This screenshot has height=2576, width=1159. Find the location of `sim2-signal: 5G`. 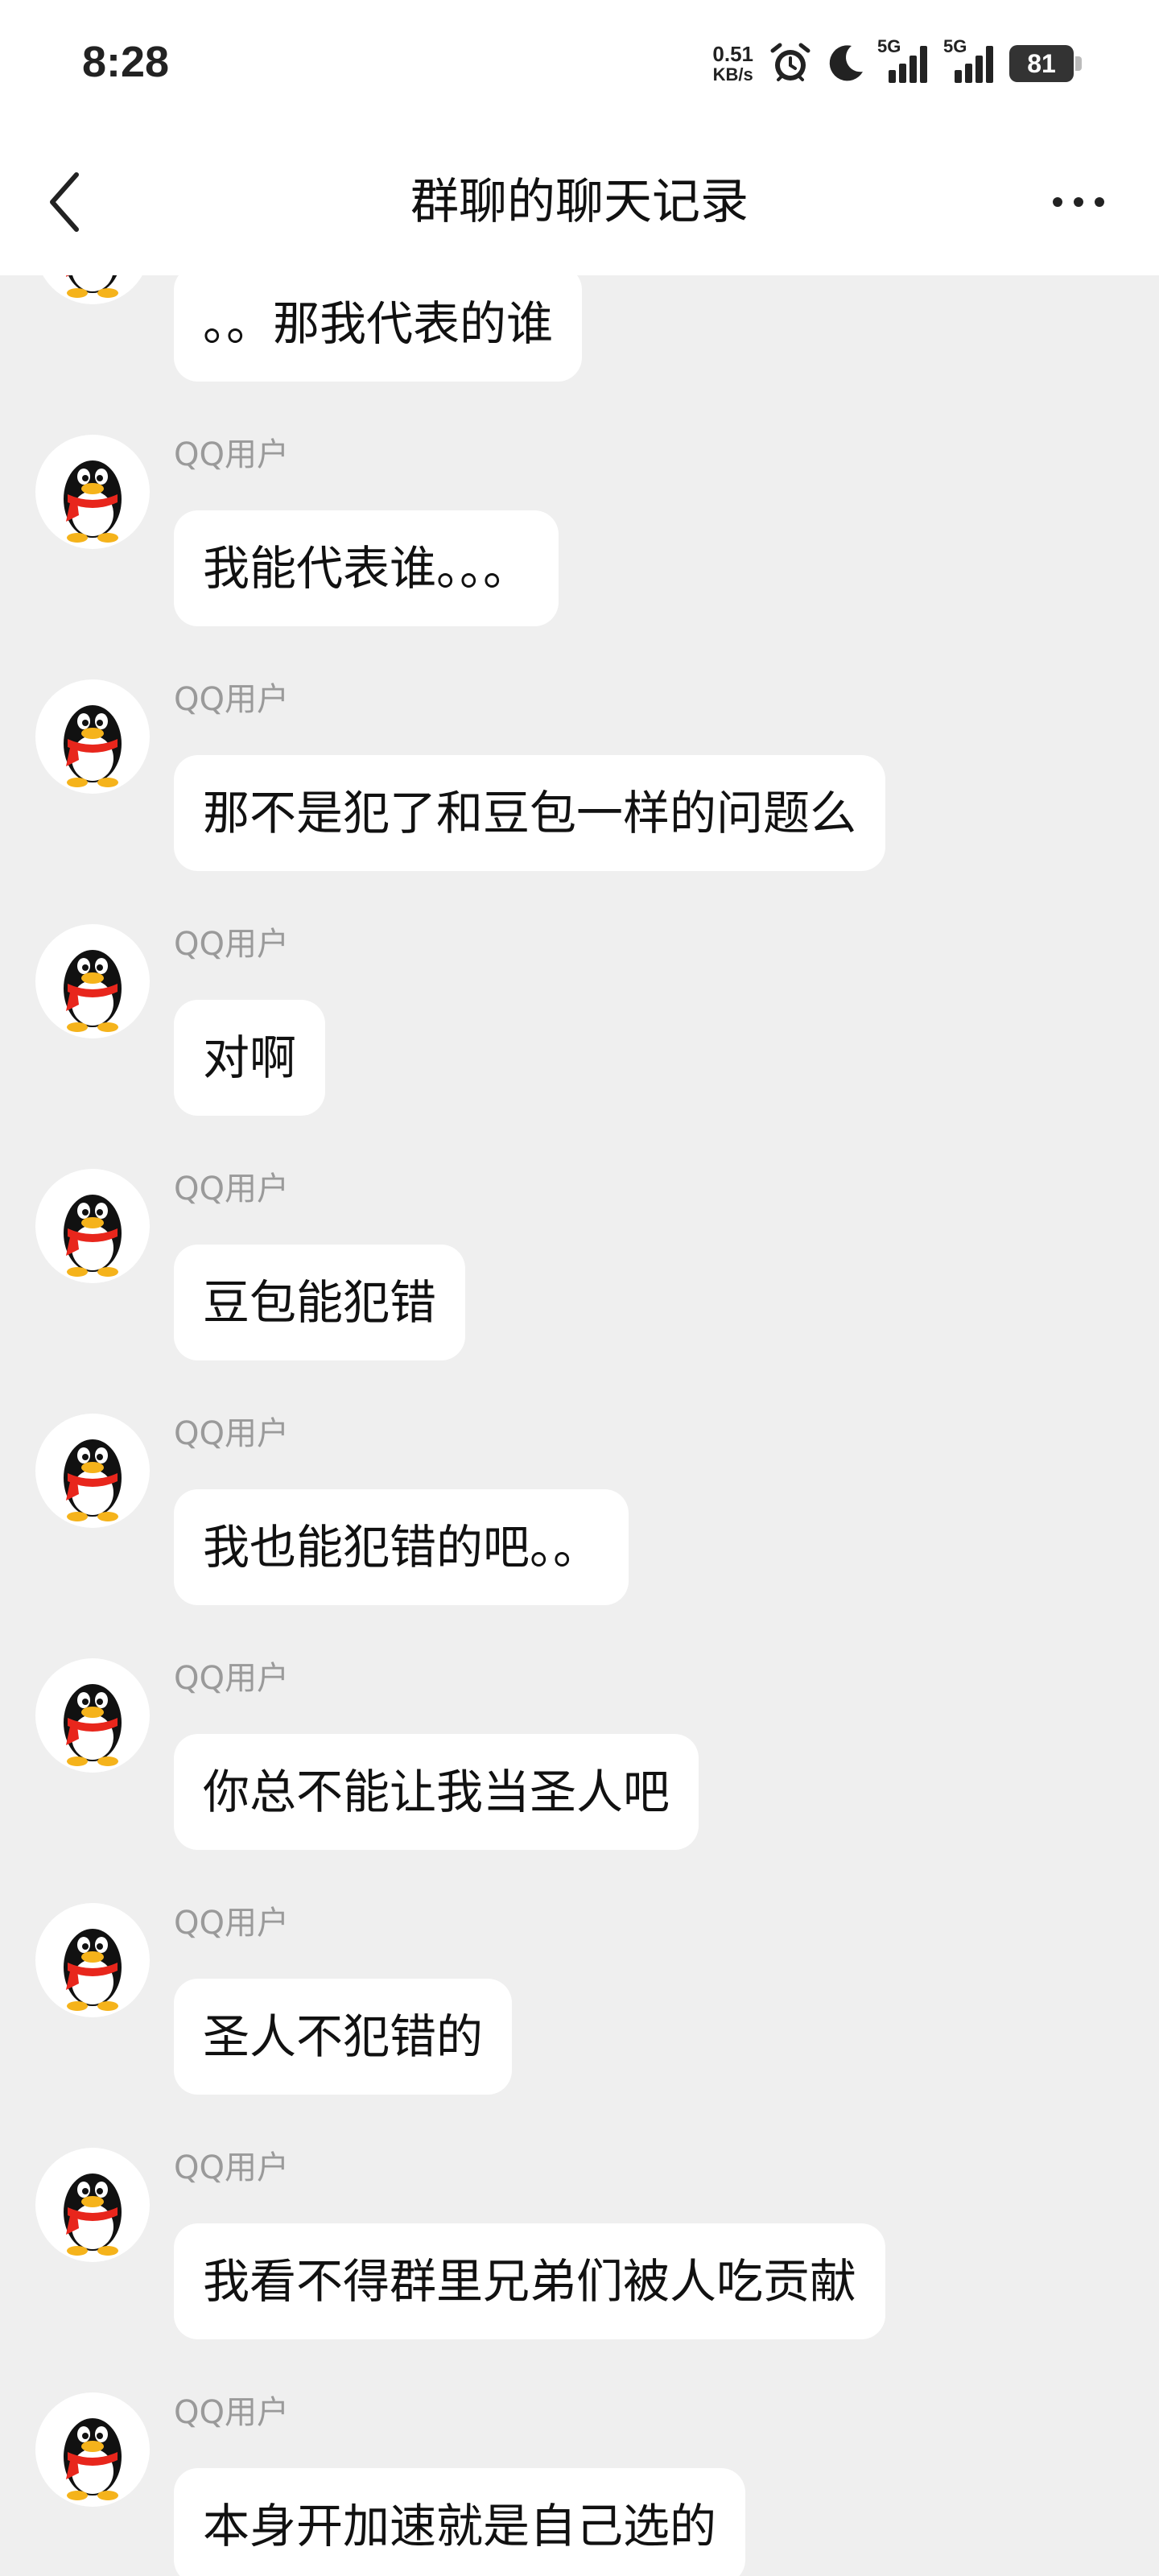

sim2-signal: 5G is located at coordinates (971, 61).